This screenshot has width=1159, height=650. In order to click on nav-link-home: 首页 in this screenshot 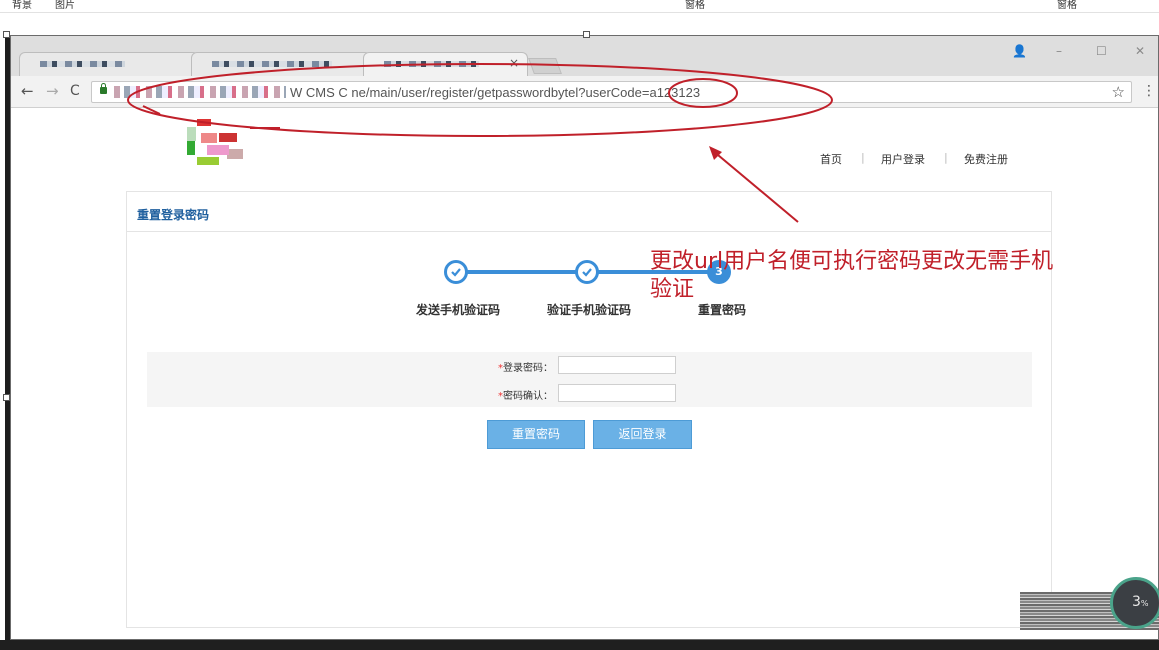, I will do `click(831, 159)`.